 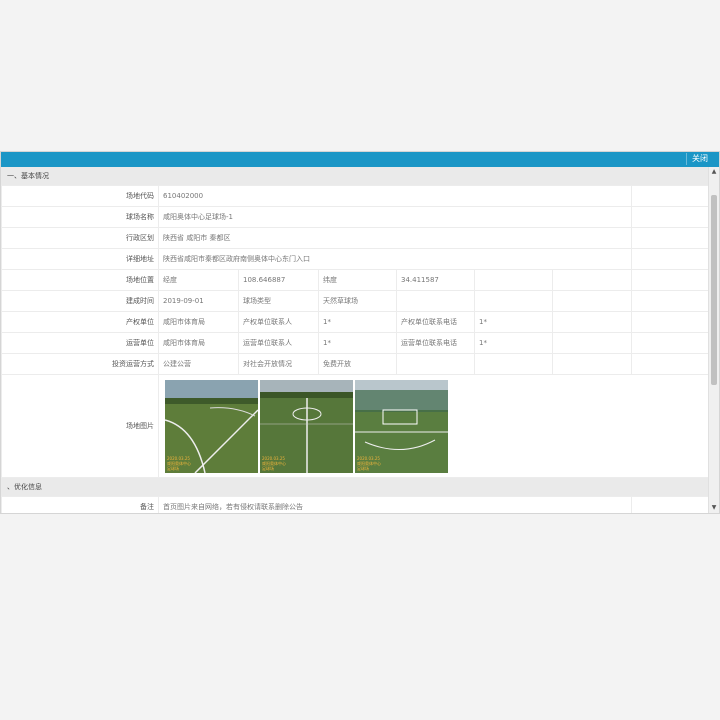 I want to click on section-extra-title: 、优化信息, so click(x=355, y=487).